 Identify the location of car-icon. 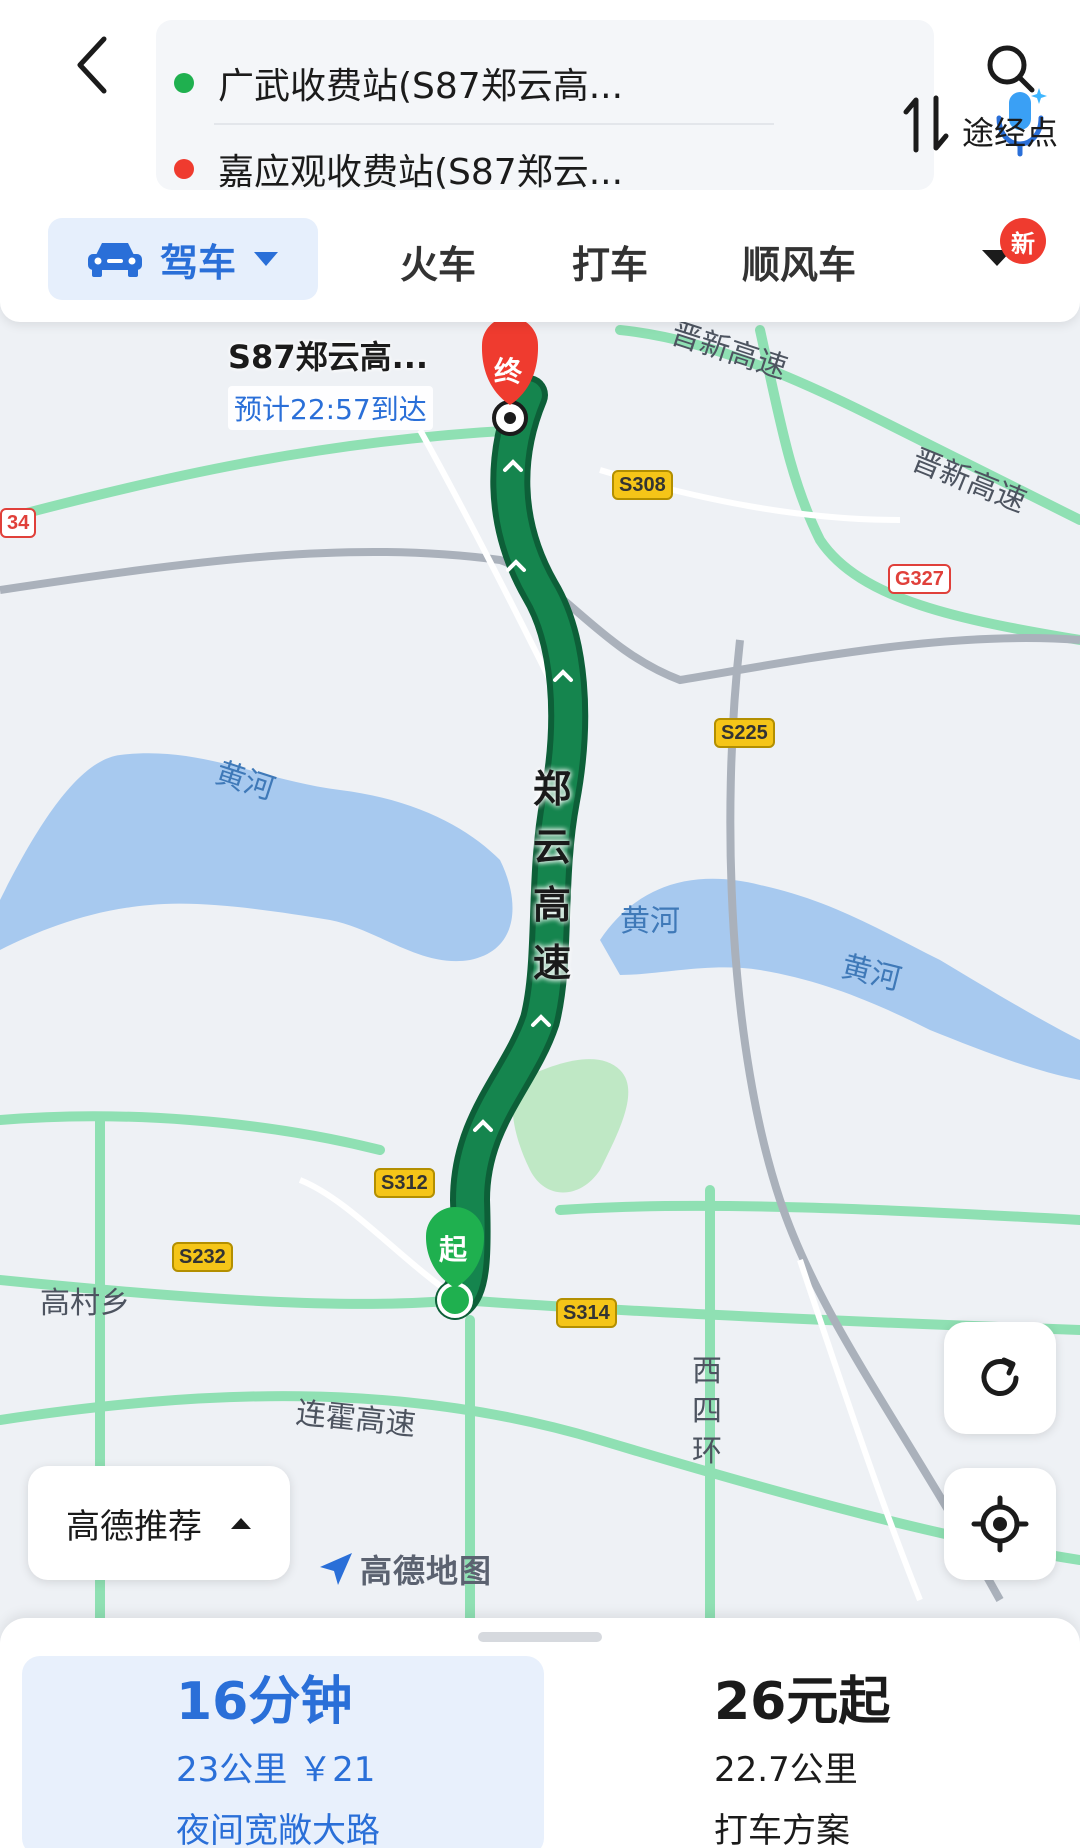
(114, 260).